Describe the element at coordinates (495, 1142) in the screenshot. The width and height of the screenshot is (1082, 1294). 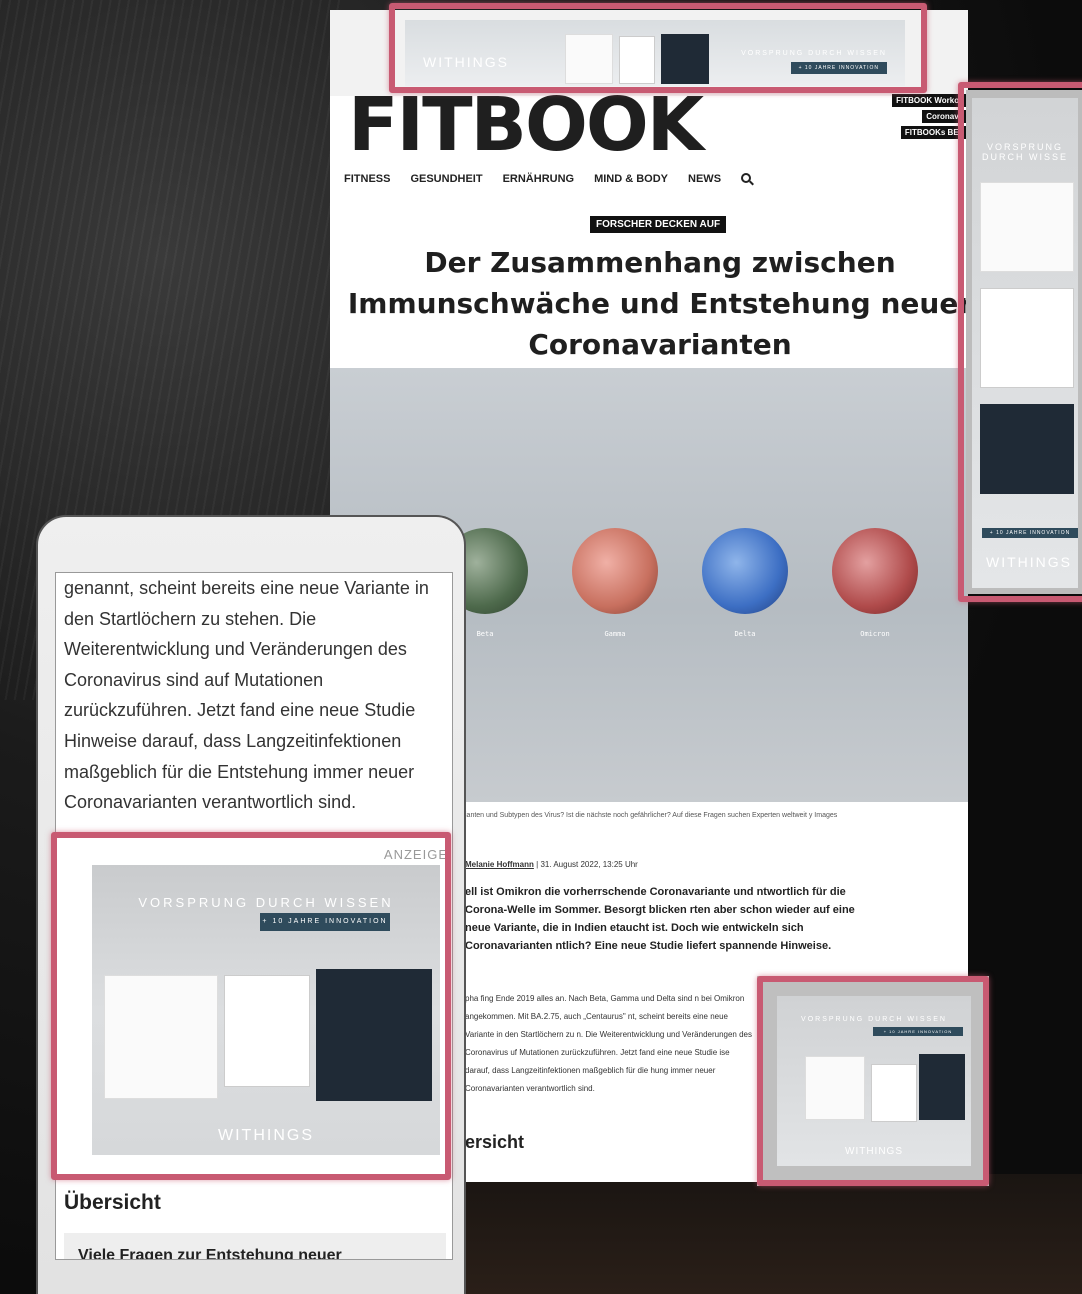
I see `overview-heading: ersicht` at that location.